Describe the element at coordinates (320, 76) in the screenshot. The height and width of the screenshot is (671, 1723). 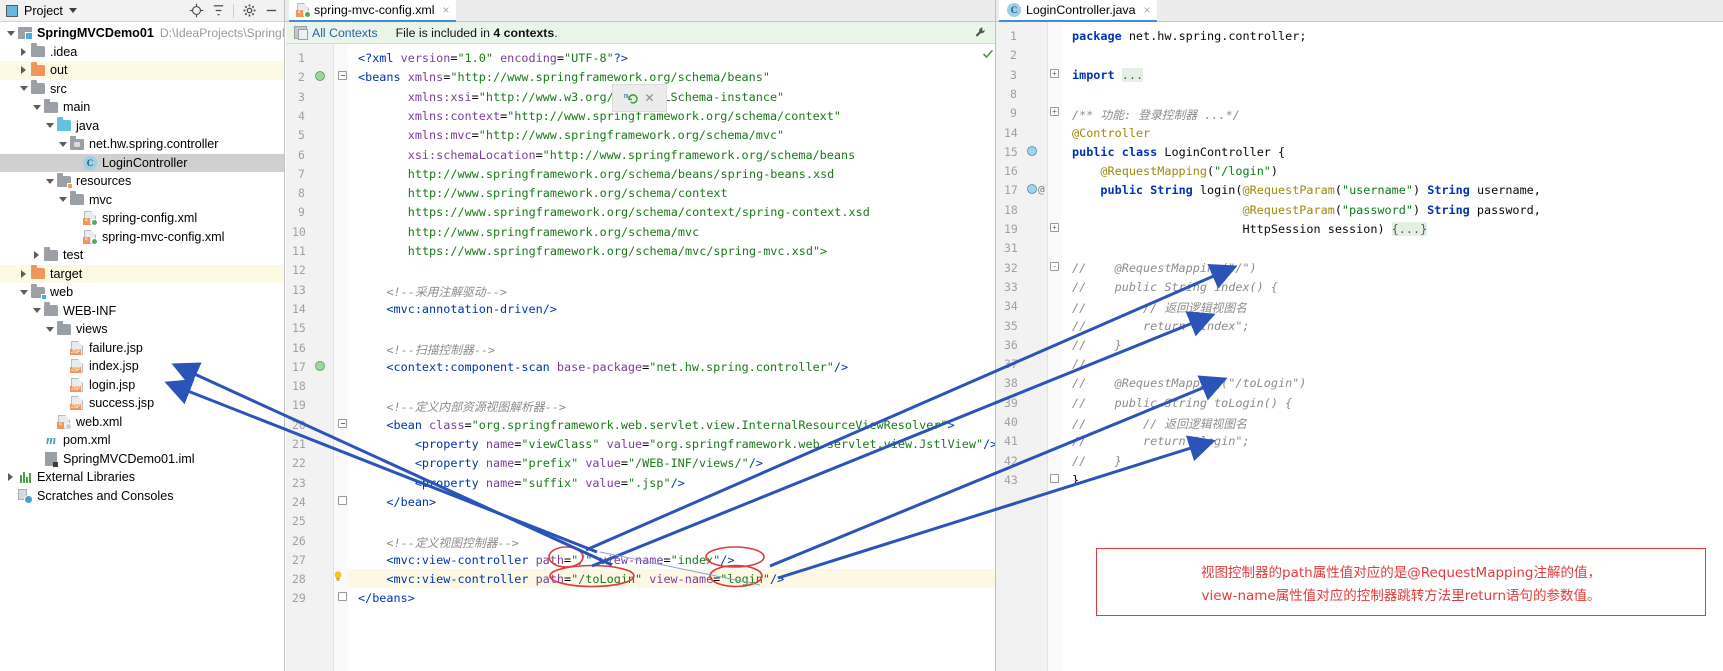
I see `schema-badge-icon` at that location.